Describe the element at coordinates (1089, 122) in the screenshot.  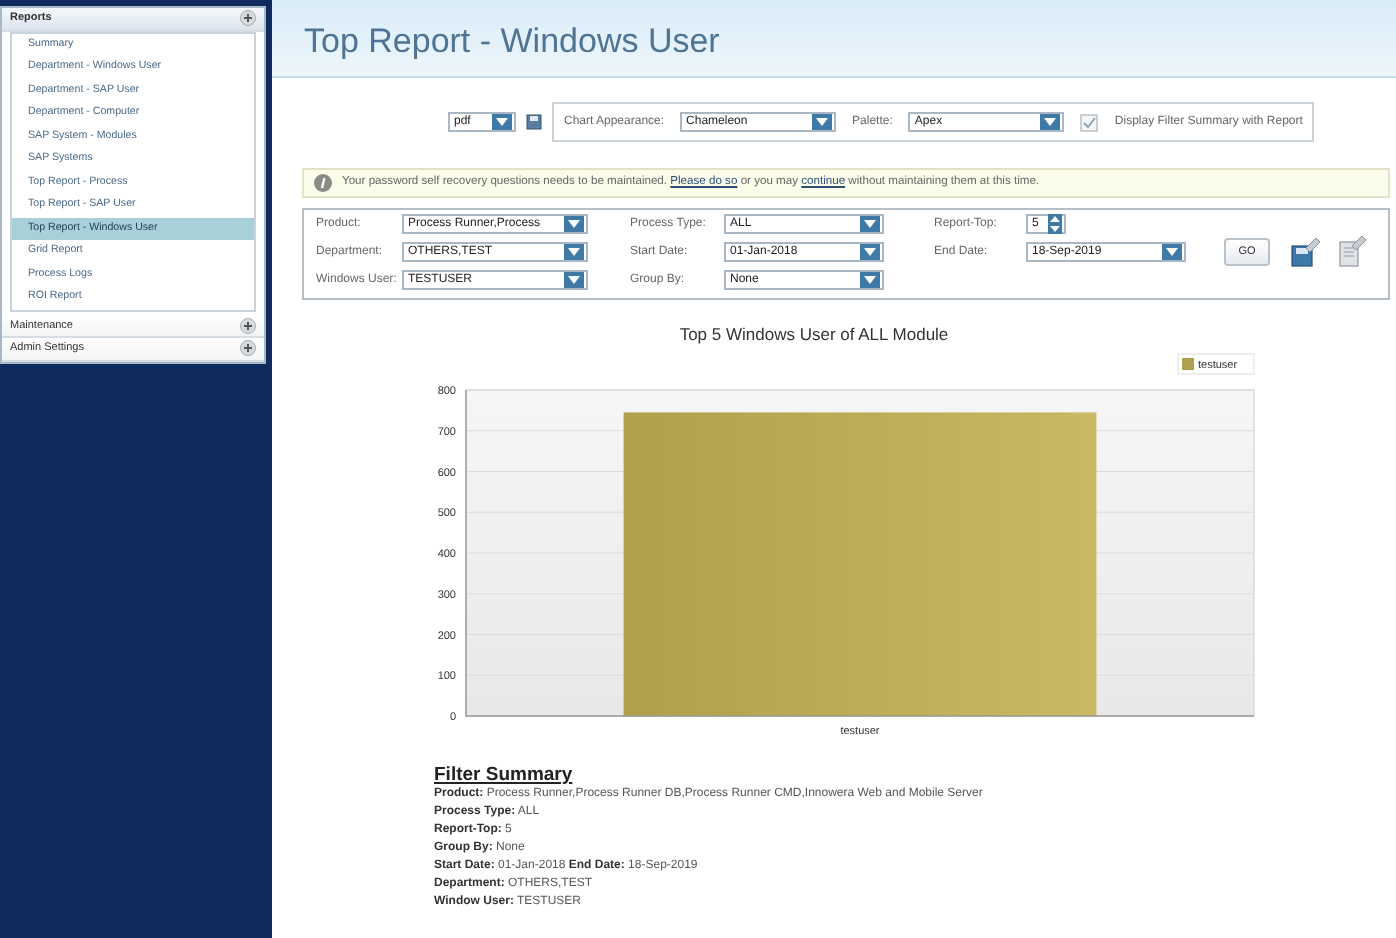
I see `checkbox` at that location.